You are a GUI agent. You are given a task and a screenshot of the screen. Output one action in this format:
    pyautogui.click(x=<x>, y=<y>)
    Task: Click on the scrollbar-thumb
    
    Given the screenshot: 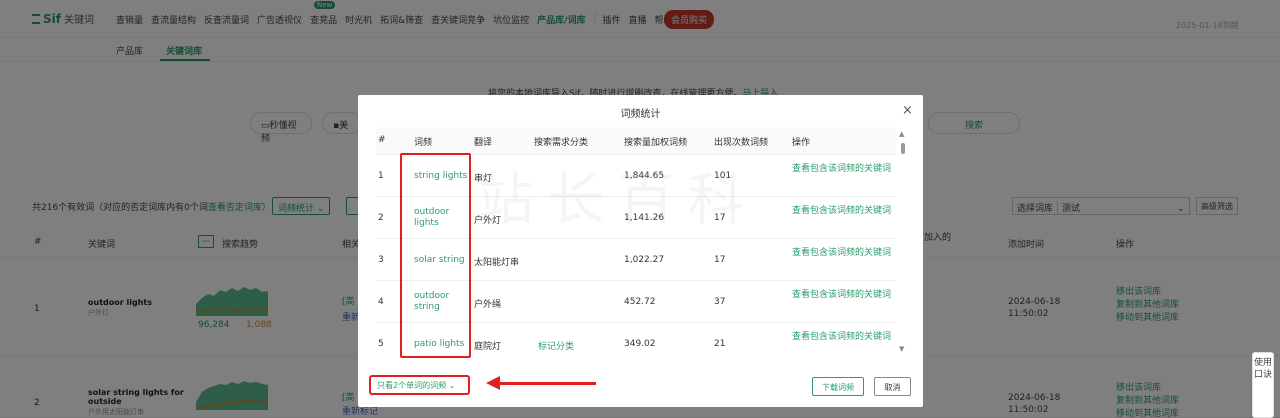 What is the action you would take?
    pyautogui.click(x=903, y=148)
    